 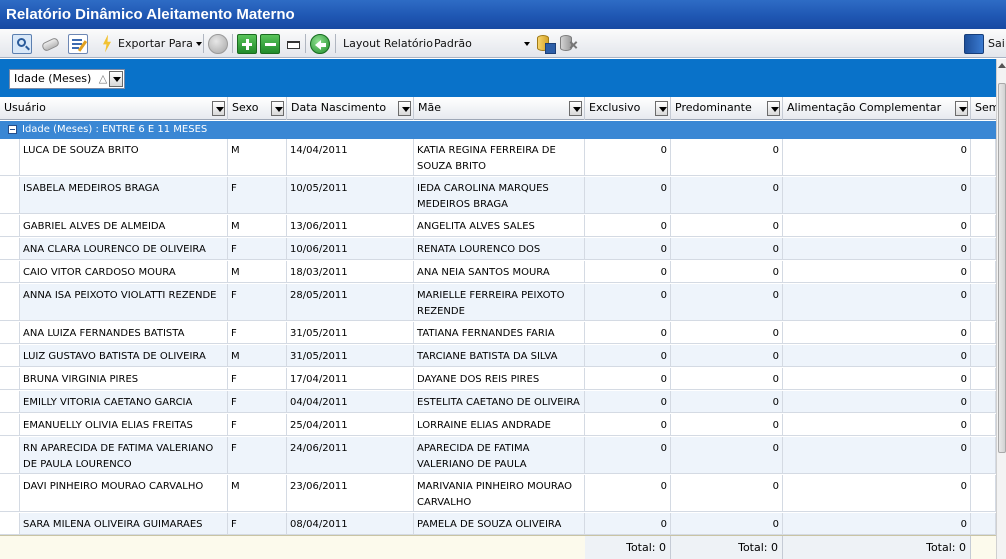 I want to click on cell-mae: TARCIANE BATISTA DA SILVA, so click(x=499, y=355).